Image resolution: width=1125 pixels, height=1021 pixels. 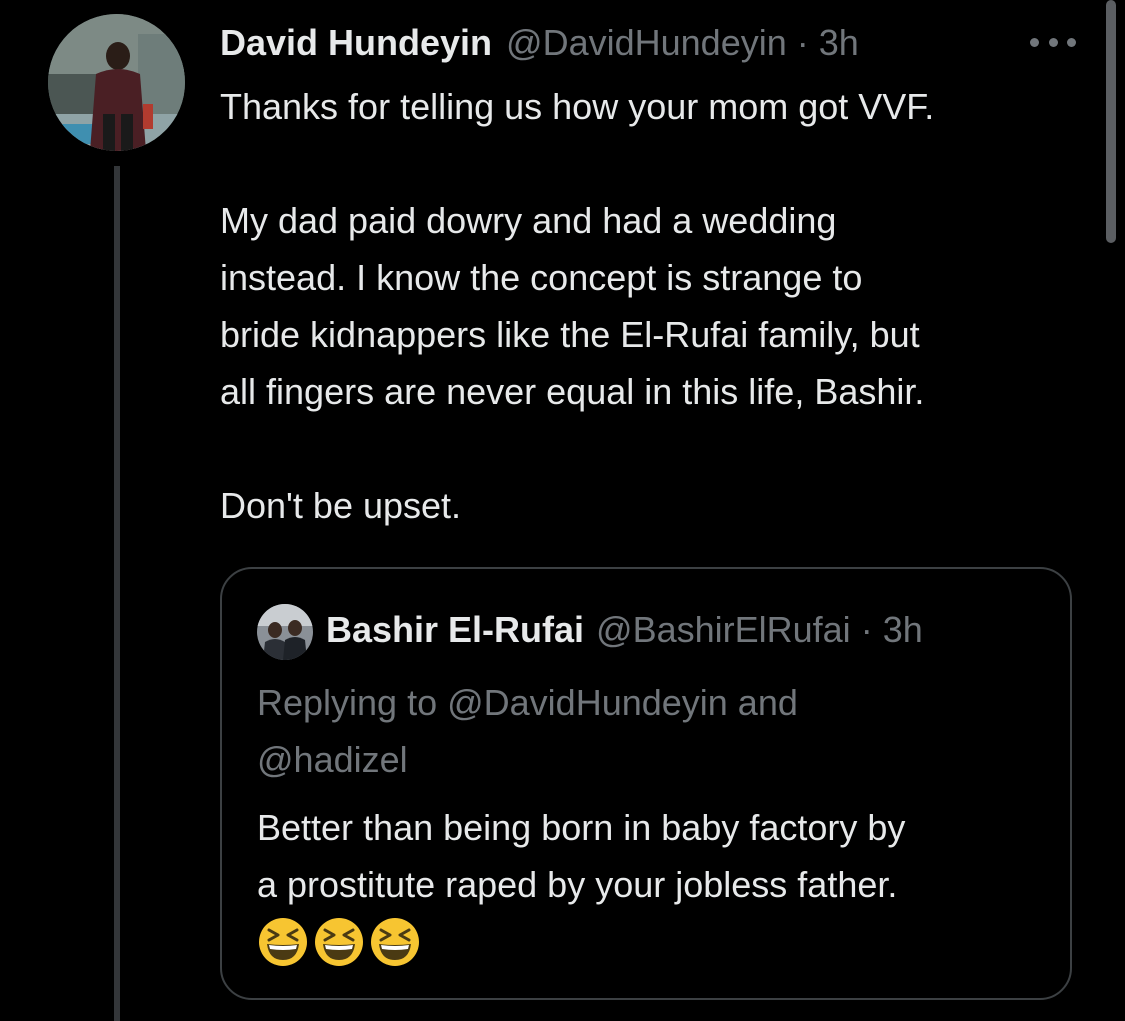 What do you see at coordinates (647, 702) in the screenshot?
I see `replying-to-line: Replying to @DavidHundeyin and` at bounding box center [647, 702].